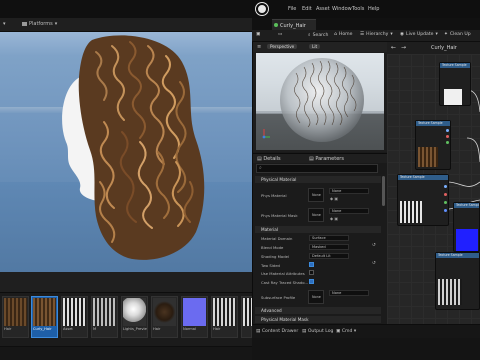  I want to click on tab-parameters-label: Parameters, so click(329, 159).